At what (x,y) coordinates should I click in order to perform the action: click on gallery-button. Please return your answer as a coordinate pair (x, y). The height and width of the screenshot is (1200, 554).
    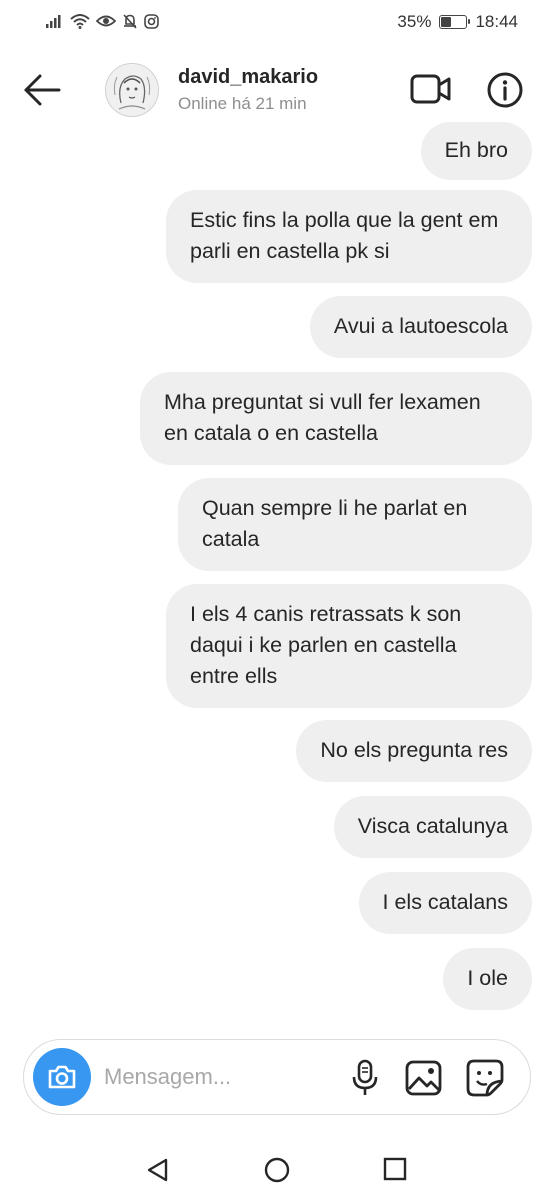
    Looking at the image, I should click on (424, 1078).